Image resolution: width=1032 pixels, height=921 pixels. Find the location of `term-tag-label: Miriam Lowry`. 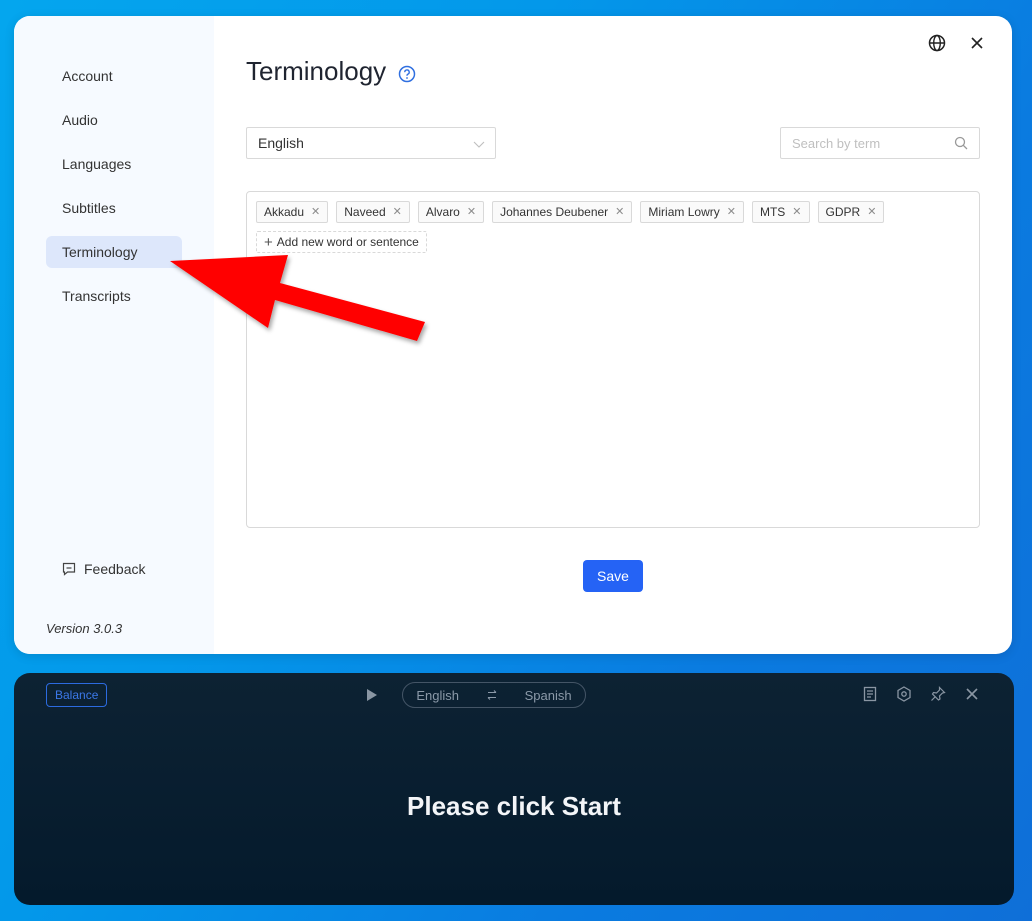

term-tag-label: Miriam Lowry is located at coordinates (684, 212).